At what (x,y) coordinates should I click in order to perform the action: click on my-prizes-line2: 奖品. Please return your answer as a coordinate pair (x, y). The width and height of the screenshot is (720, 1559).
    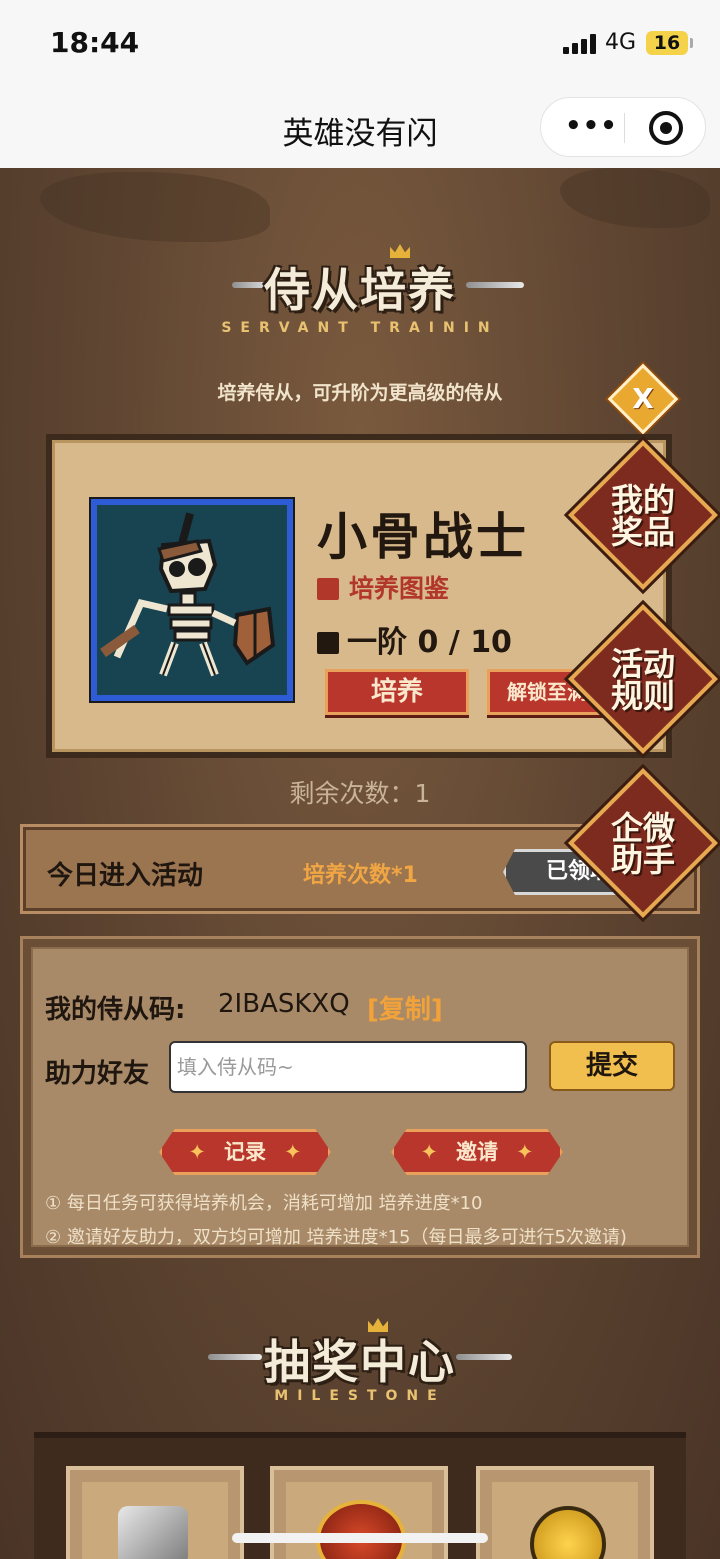
    Looking at the image, I should click on (642, 532).